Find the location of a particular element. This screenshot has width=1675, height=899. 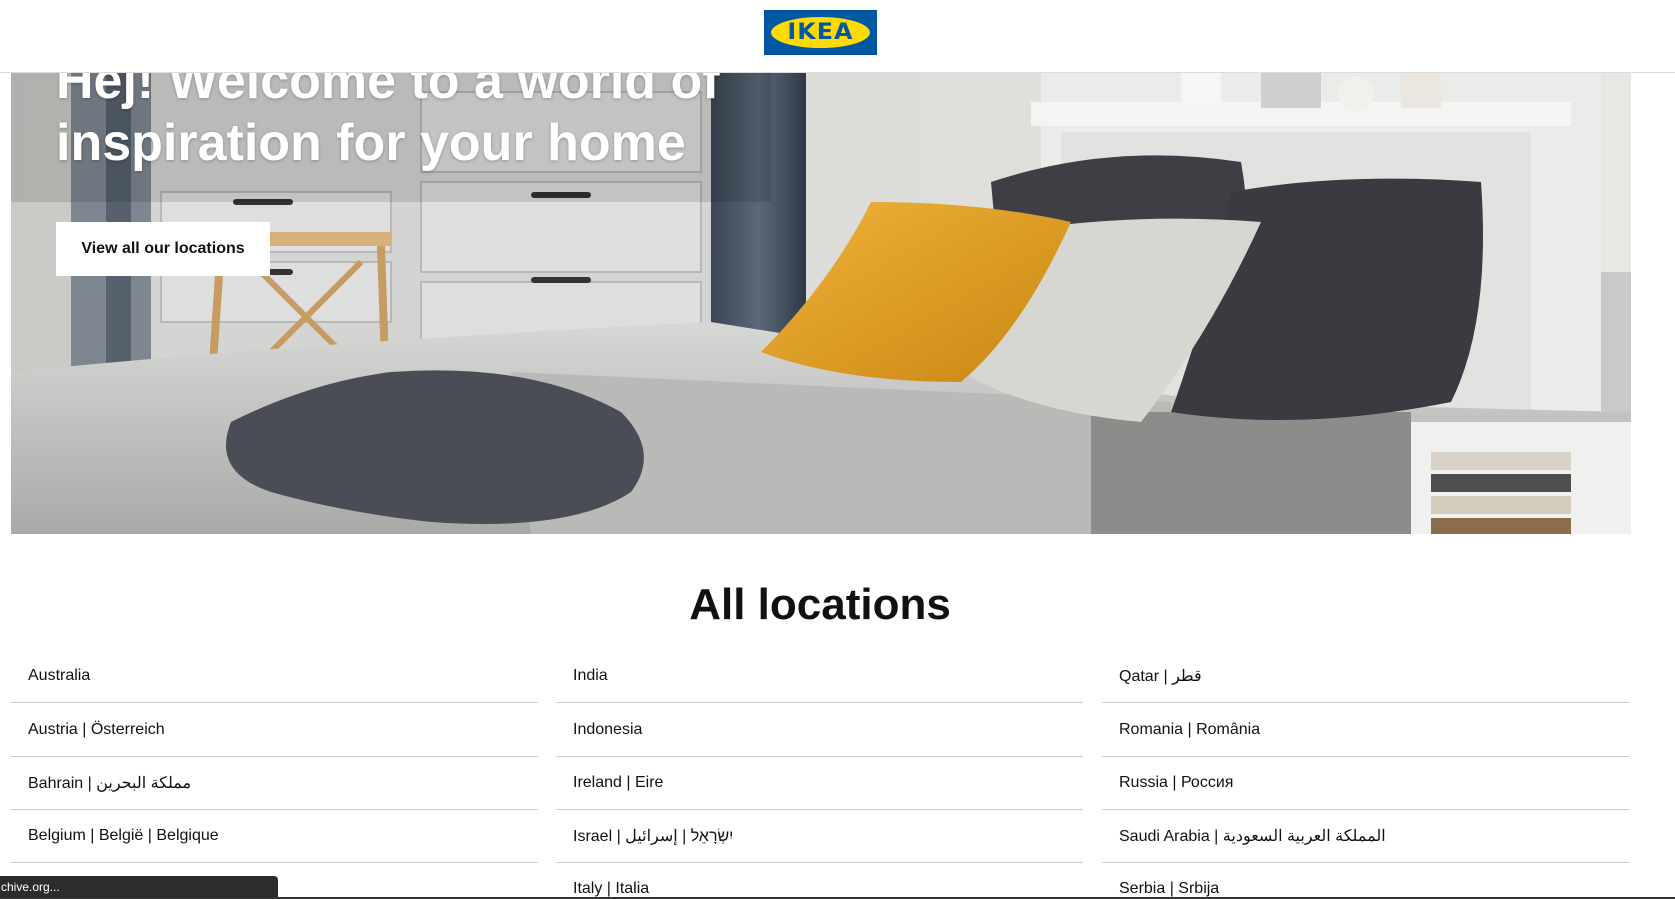

site-header: IKEA is located at coordinates (837, 36).